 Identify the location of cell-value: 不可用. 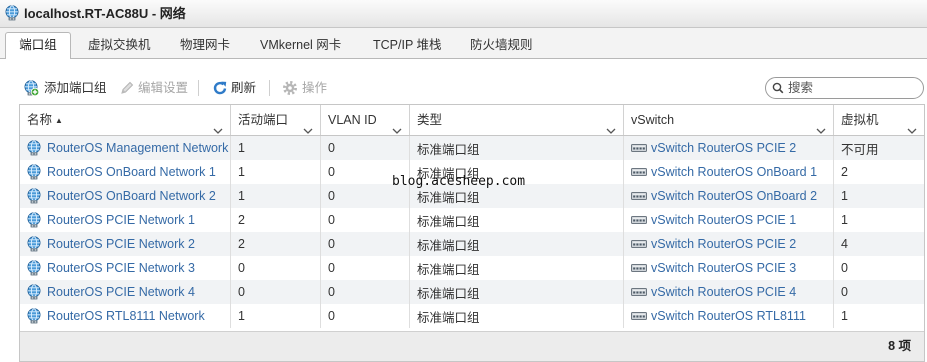
(860, 149).